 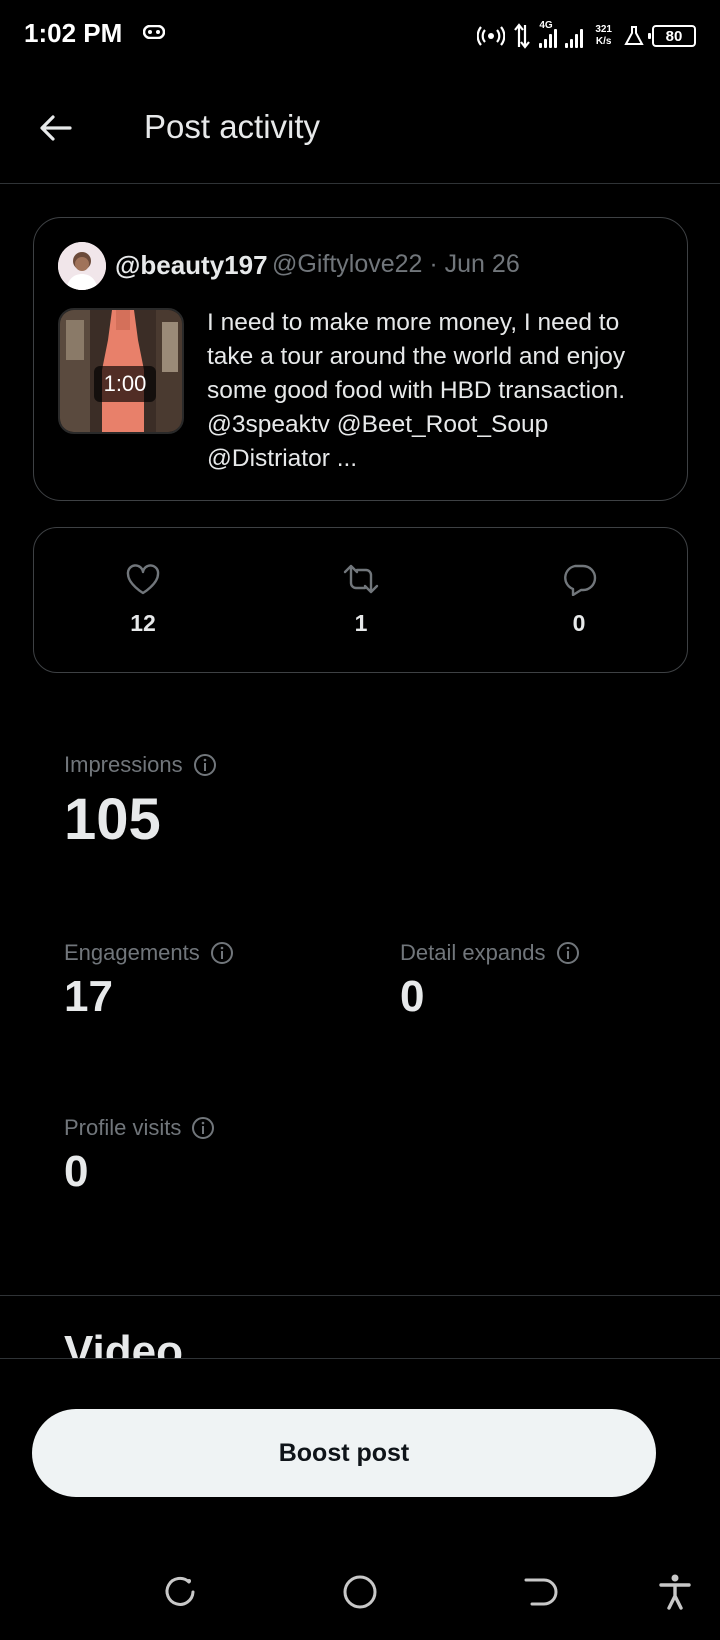 I want to click on accessibility-icon, so click(x=675, y=1592).